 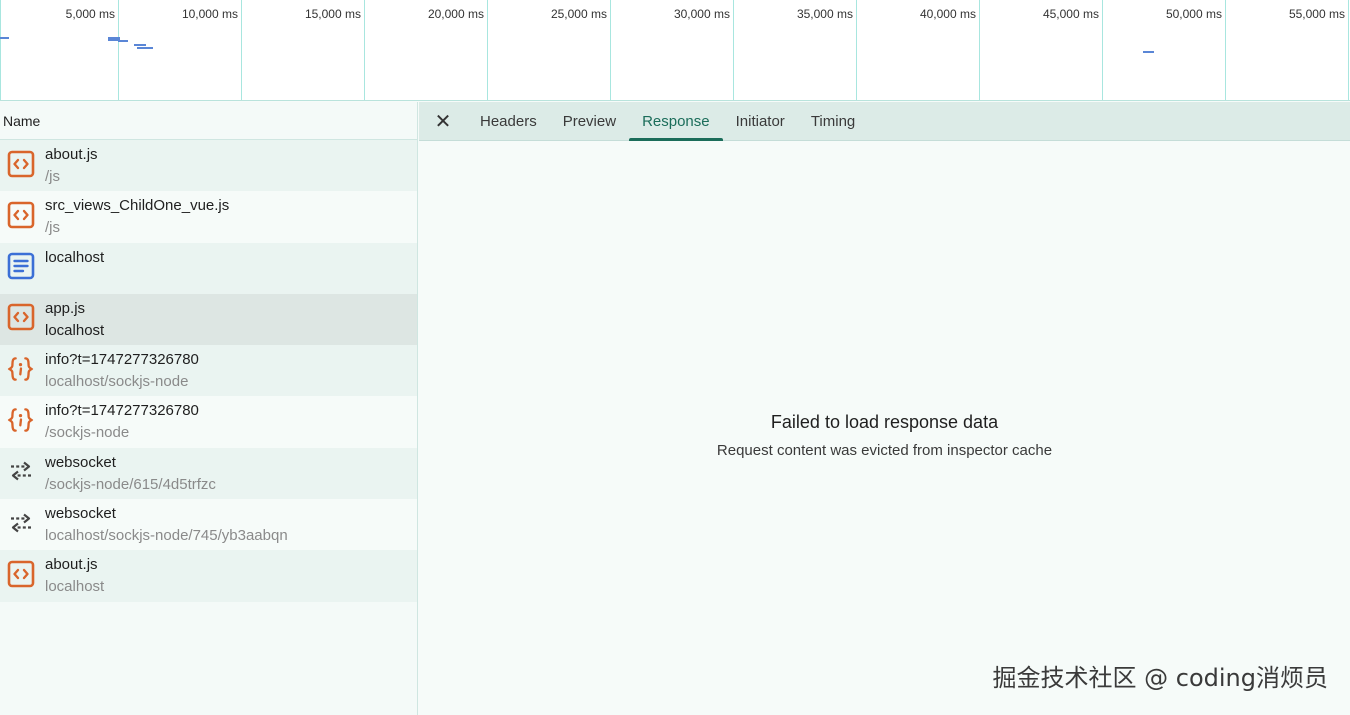 What do you see at coordinates (75, 257) in the screenshot?
I see `request-name: localhost` at bounding box center [75, 257].